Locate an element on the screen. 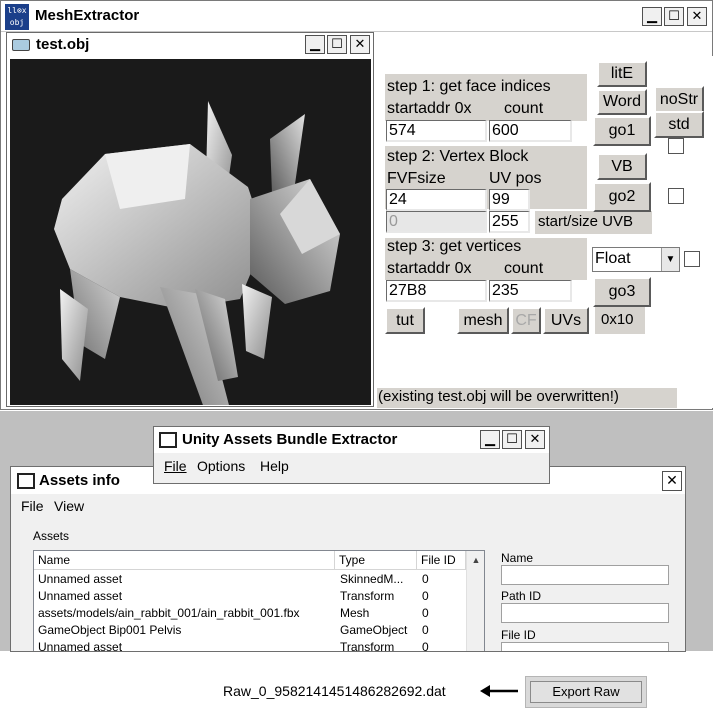 The height and width of the screenshot is (710, 713). step3-startaddr-input: 27B8 is located at coordinates (436, 291).